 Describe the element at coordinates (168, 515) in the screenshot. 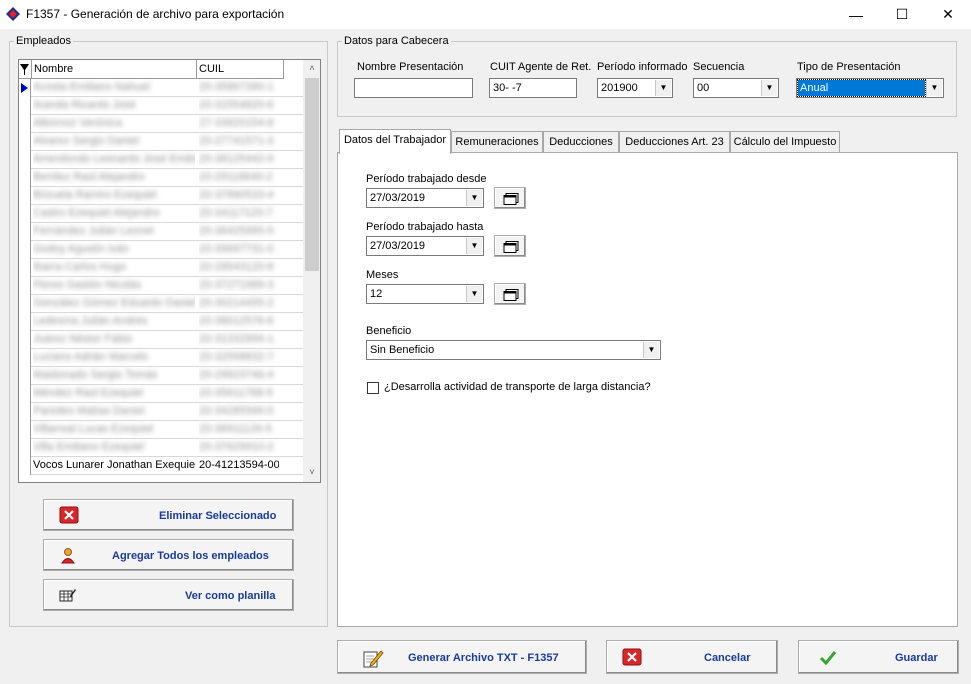

I see `delete-selected-button: Eliminar Seleccionado` at that location.